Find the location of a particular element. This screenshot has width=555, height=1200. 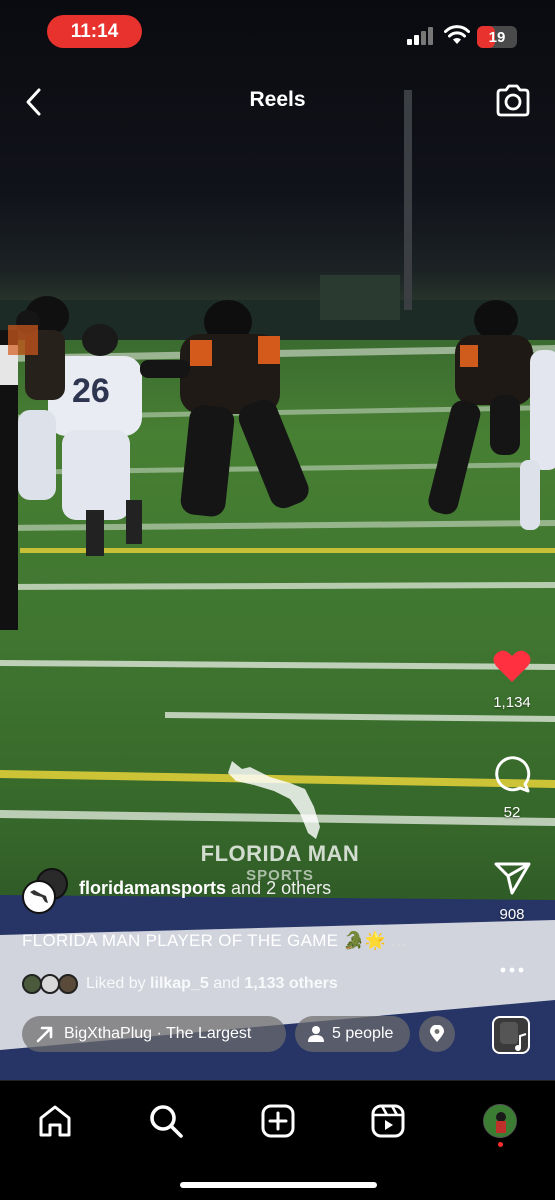

tab-create is located at coordinates (278, 1121).